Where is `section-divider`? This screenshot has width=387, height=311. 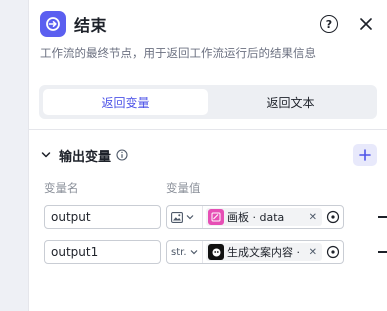
section-divider is located at coordinates (208, 129).